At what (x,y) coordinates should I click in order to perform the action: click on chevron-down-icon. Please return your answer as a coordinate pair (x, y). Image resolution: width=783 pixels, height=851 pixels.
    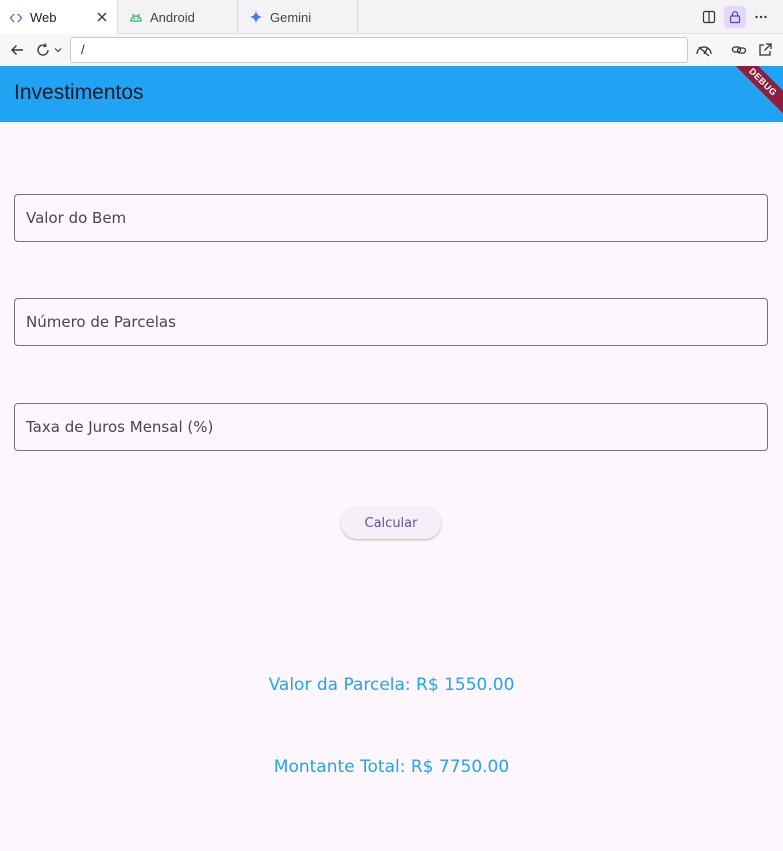
    Looking at the image, I should click on (58, 50).